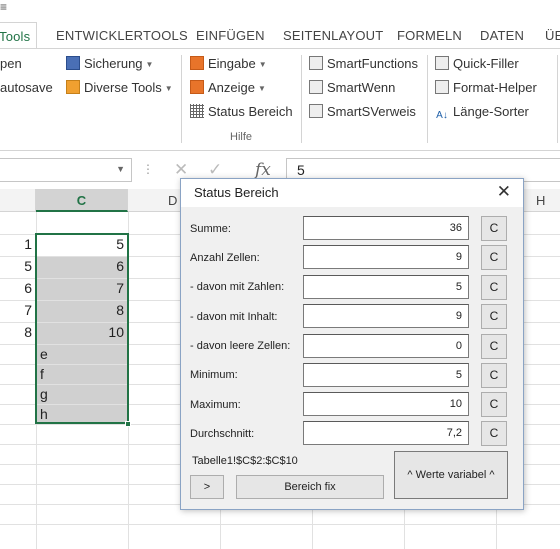 Image resolution: width=560 pixels, height=549 pixels. I want to click on stat-value-summe: 36, so click(386, 228).